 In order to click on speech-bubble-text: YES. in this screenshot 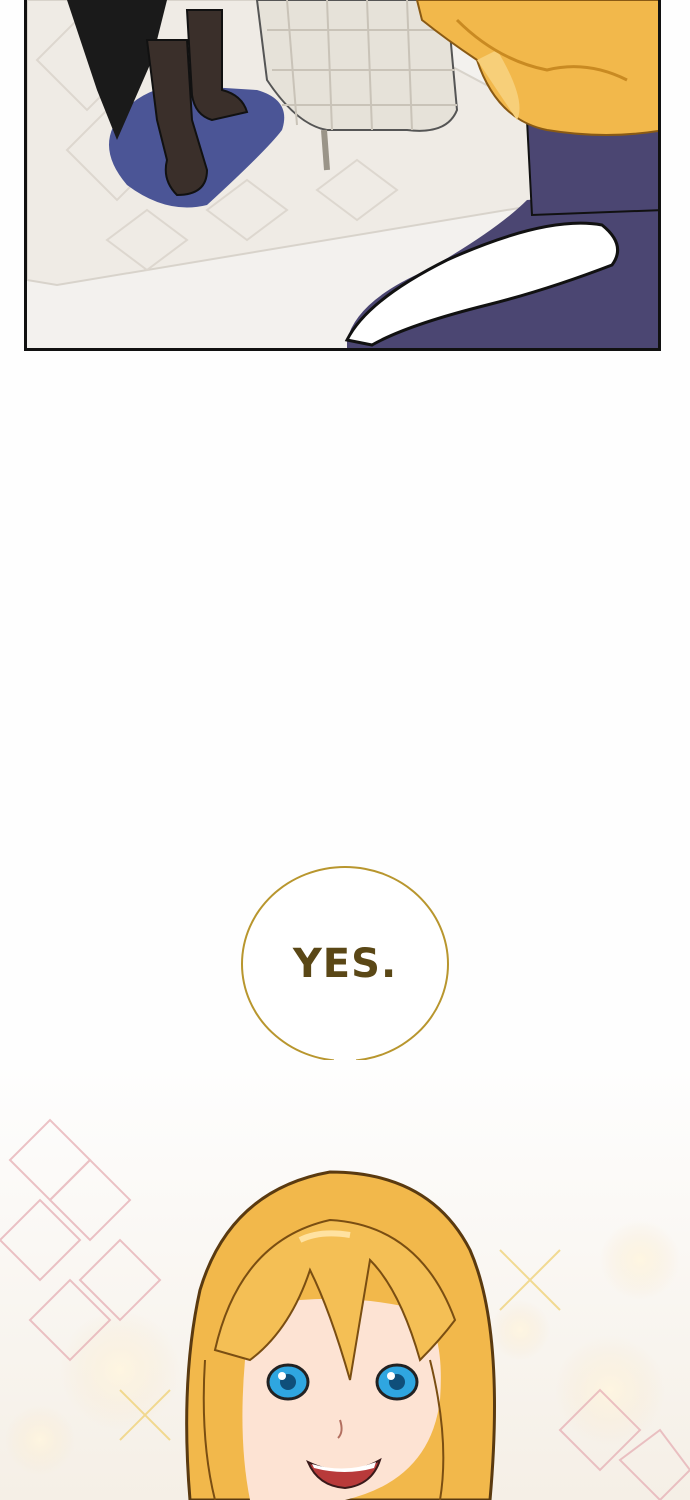, I will do `click(345, 964)`.